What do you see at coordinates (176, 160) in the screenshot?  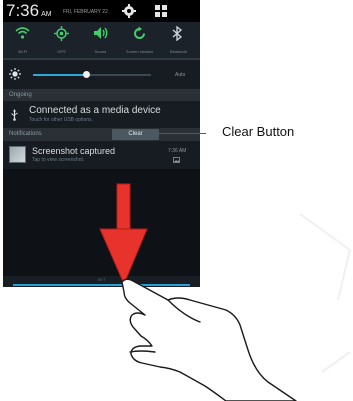 I see `image-icon` at bounding box center [176, 160].